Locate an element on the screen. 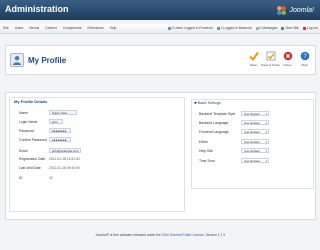 The width and height of the screenshot is (320, 250). backend-language-row: Backend Language Use Default ▾ is located at coordinates (234, 122).